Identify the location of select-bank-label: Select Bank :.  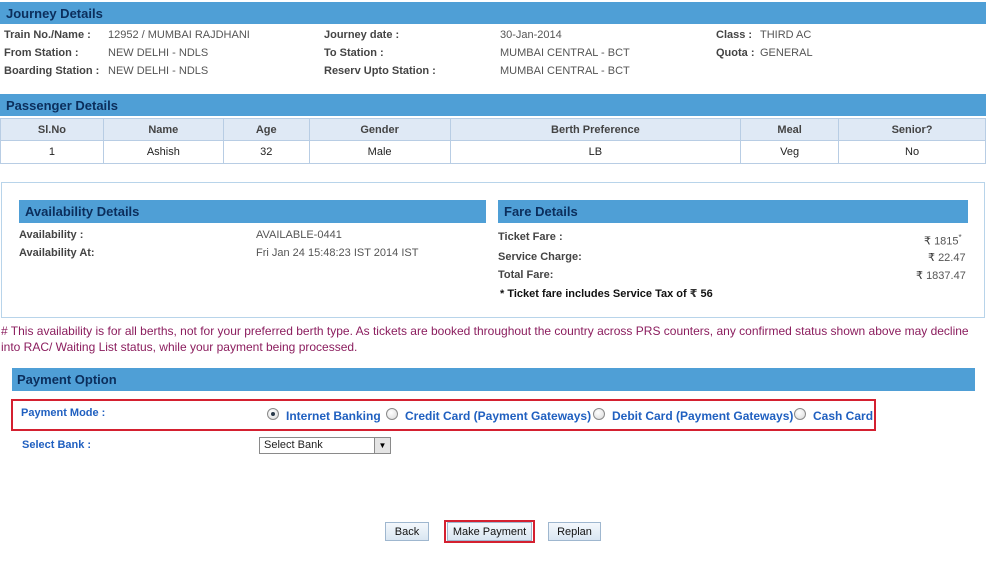
(57, 445).